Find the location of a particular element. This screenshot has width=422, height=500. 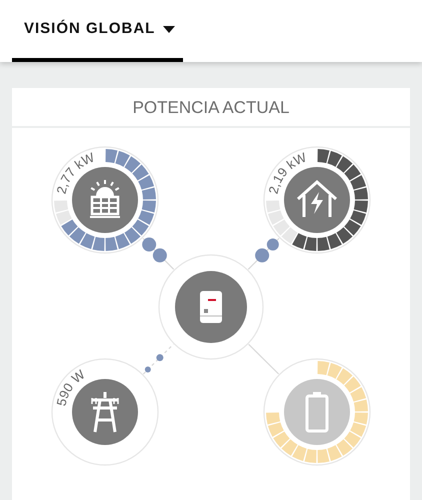

house-bolt-icon is located at coordinates (317, 199).